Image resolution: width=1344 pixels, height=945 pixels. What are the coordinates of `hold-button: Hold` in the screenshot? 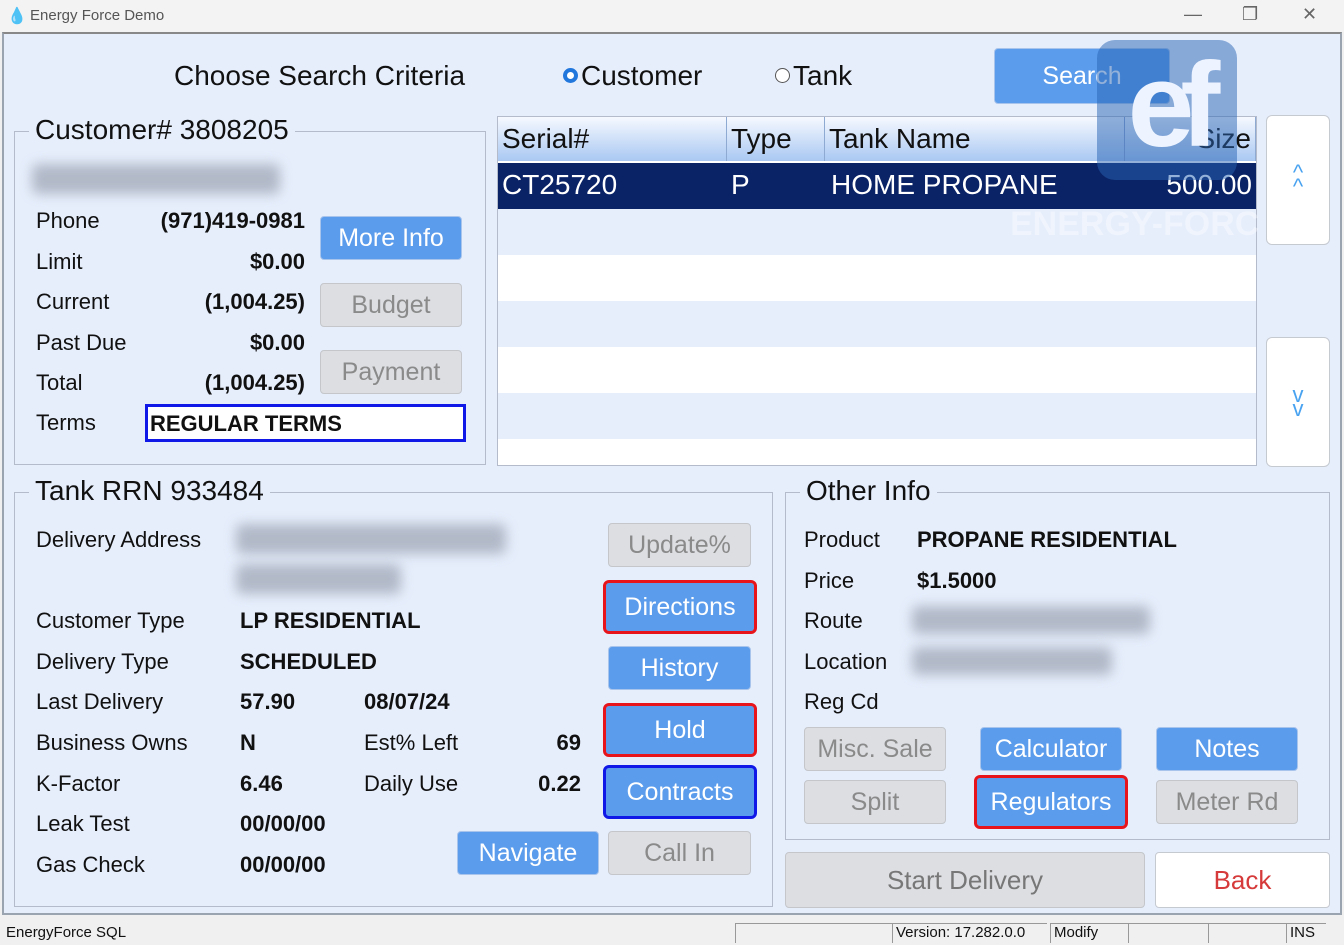 It's located at (680, 730).